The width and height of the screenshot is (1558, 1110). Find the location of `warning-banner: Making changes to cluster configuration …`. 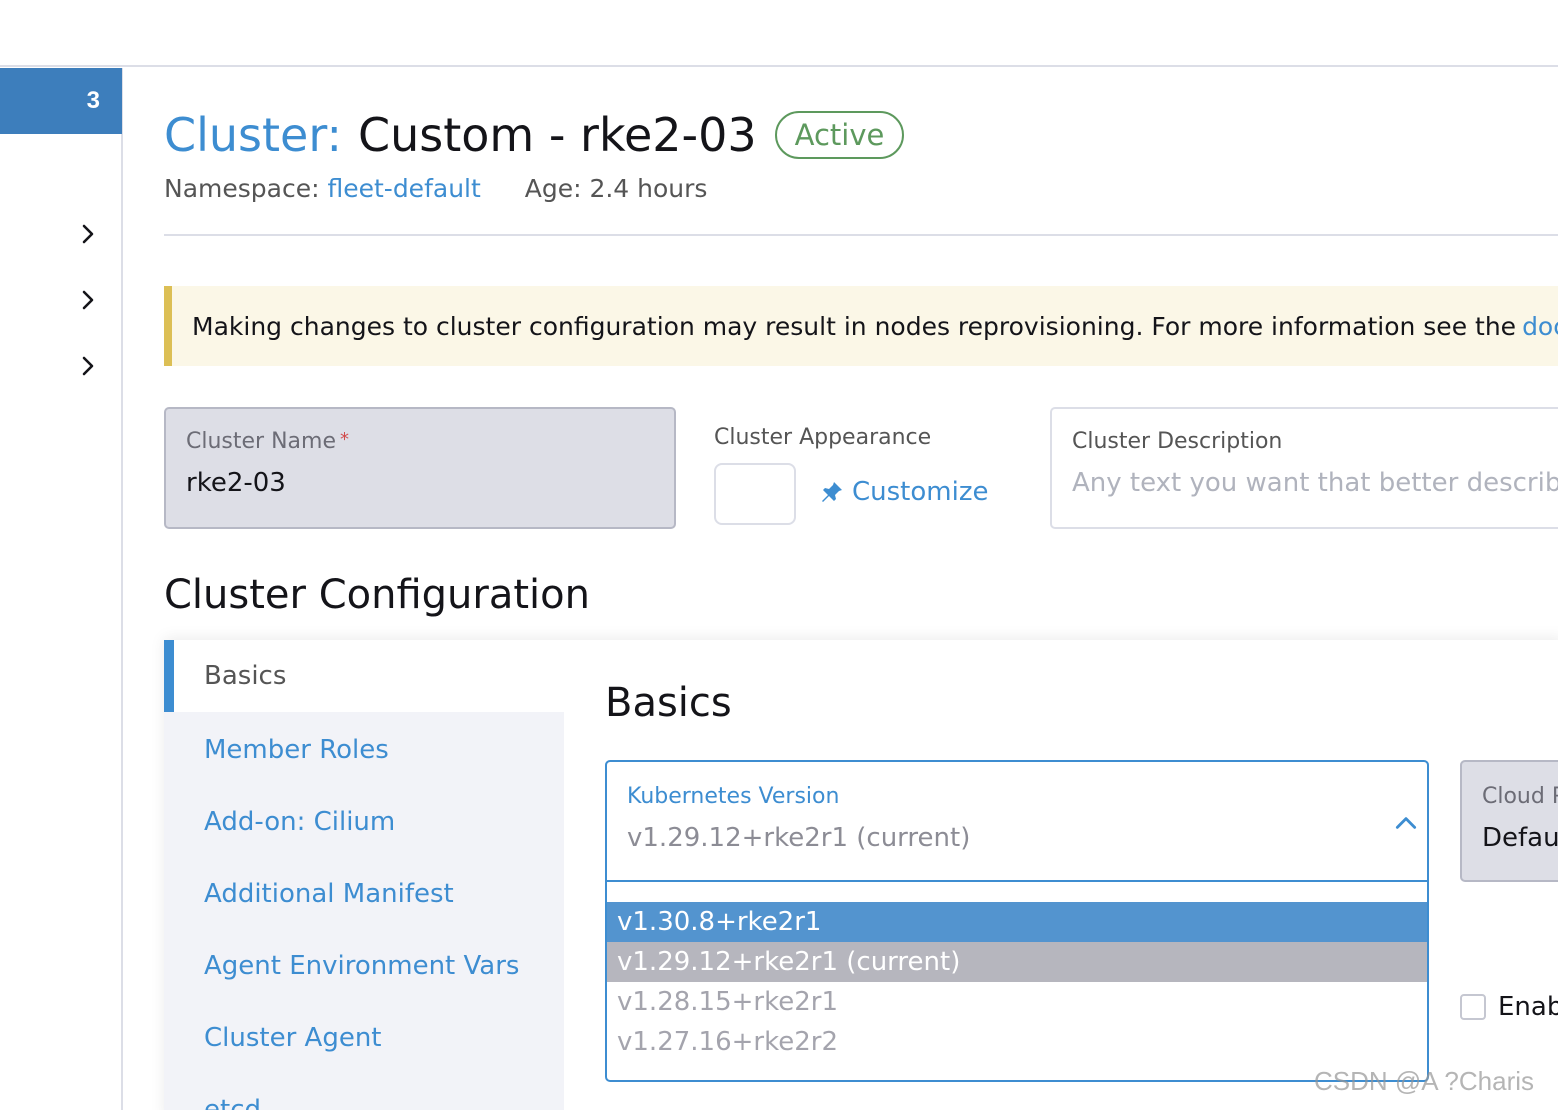

warning-banner: Making changes to cluster configuration … is located at coordinates (861, 326).